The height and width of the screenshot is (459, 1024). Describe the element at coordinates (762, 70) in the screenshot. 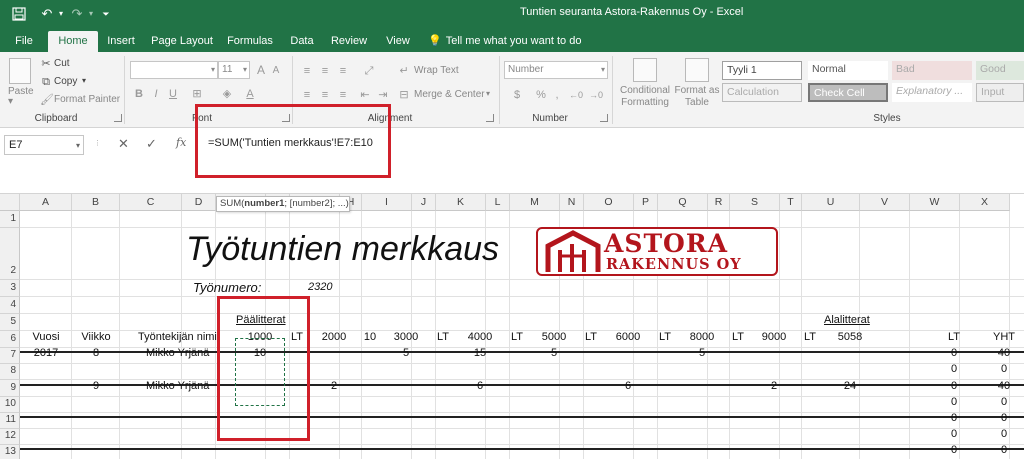

I see `style-tyyli1: Tyyli 1` at that location.